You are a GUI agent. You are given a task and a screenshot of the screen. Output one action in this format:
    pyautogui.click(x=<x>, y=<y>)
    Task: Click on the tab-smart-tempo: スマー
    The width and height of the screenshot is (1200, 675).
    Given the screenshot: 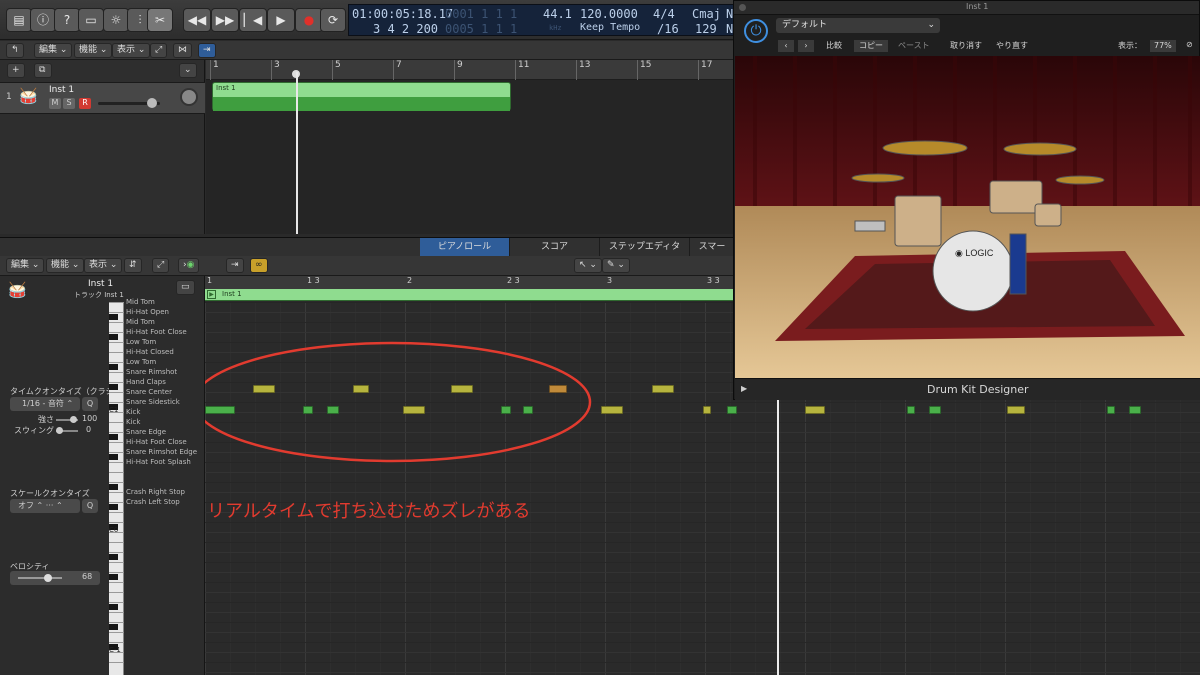 What is the action you would take?
    pyautogui.click(x=712, y=247)
    